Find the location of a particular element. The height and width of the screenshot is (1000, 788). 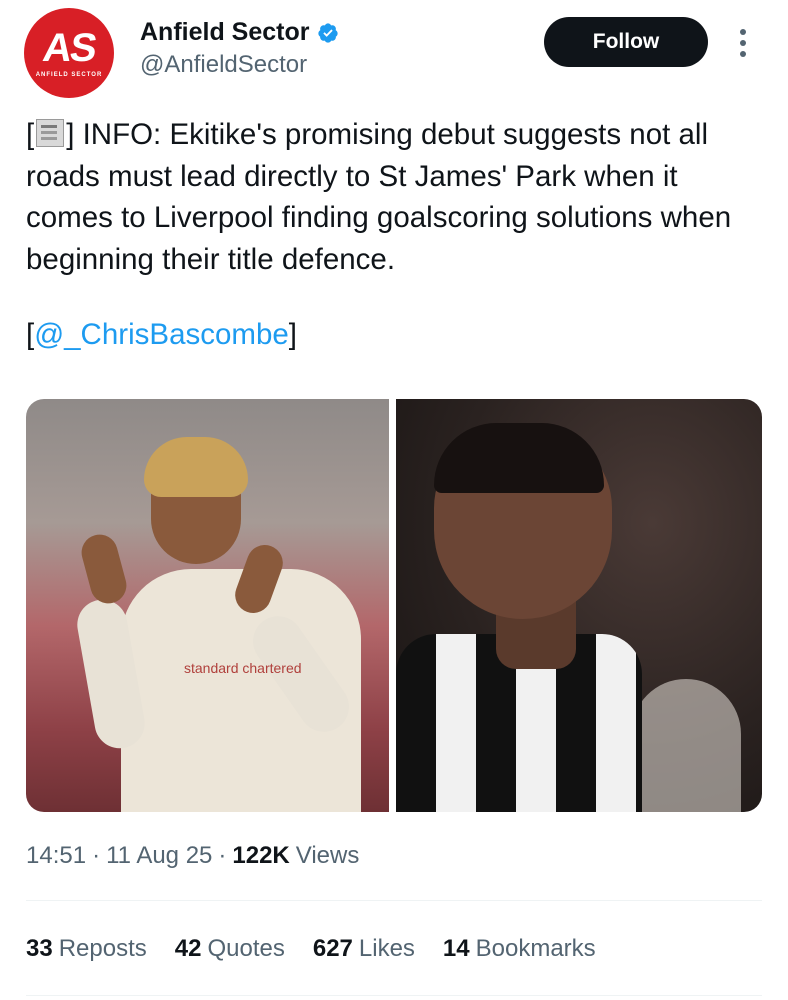

shirt-sponsor-text: standard chartered is located at coordinates (243, 668).